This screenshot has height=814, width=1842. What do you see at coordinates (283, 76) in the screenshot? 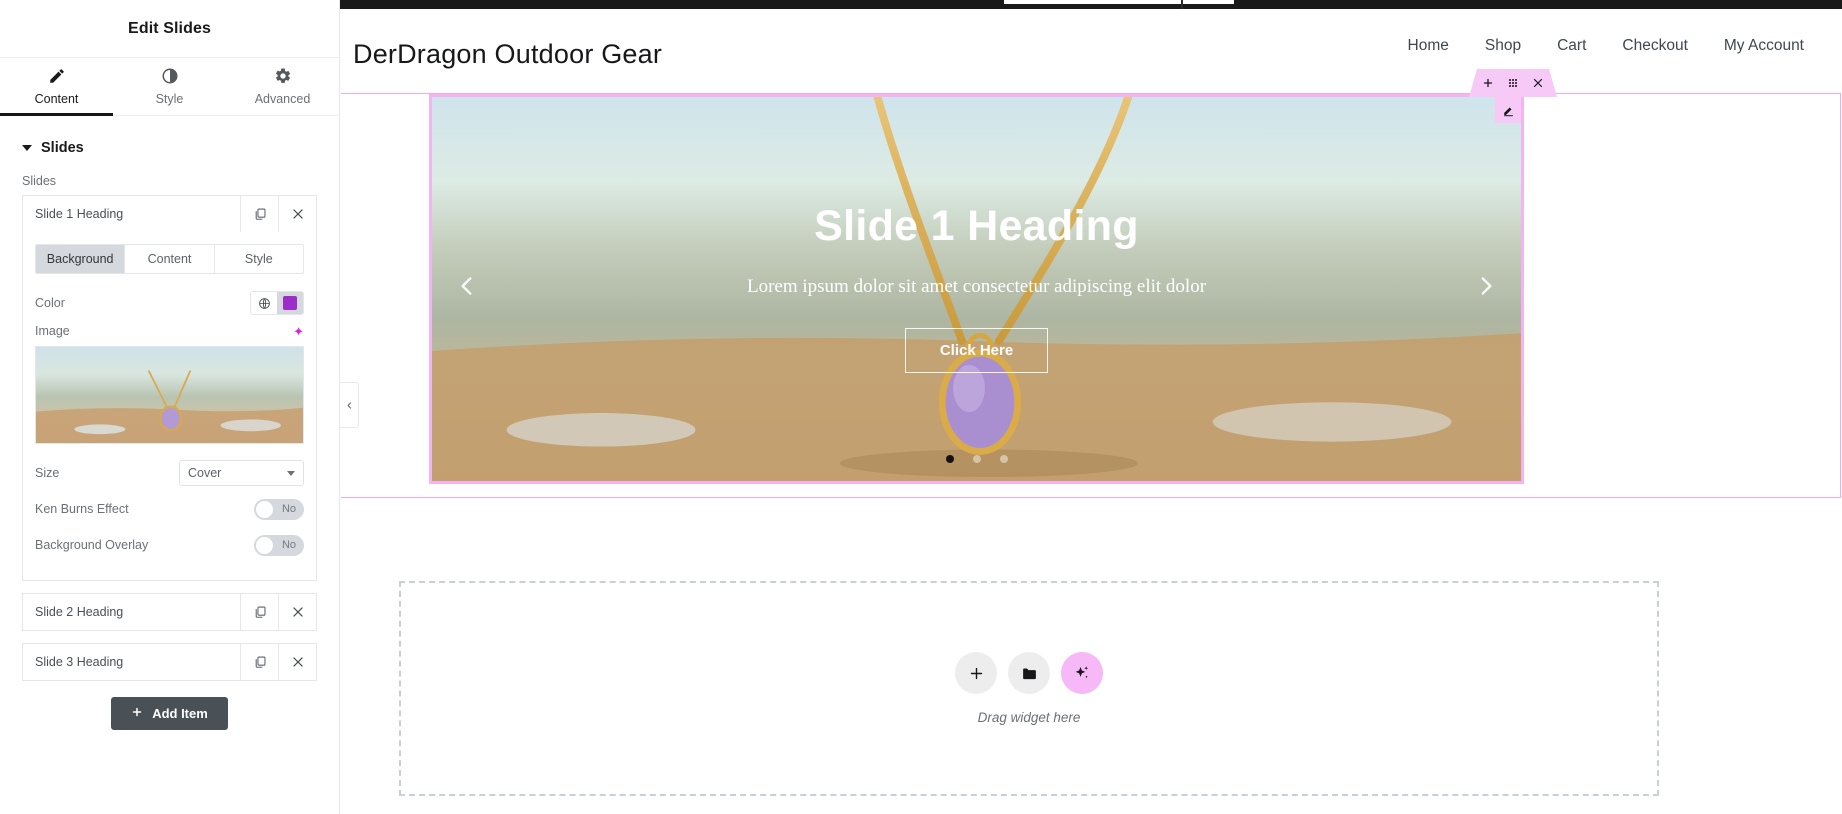
I see `gear-icon` at bounding box center [283, 76].